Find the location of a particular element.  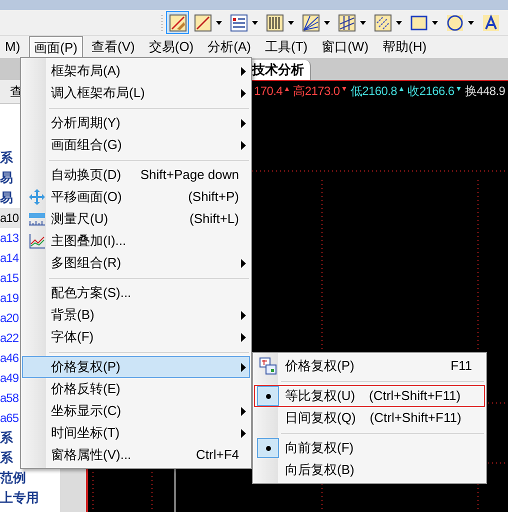

parallel-lines-icon is located at coordinates (347, 23).